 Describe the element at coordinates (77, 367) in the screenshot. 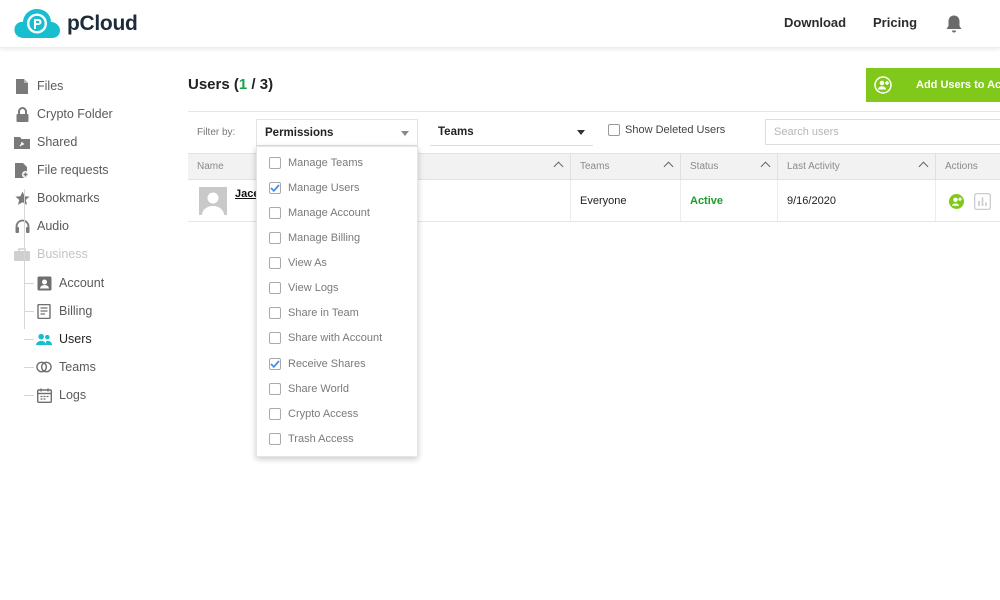

I see `sidebar-item-label: Teams` at that location.